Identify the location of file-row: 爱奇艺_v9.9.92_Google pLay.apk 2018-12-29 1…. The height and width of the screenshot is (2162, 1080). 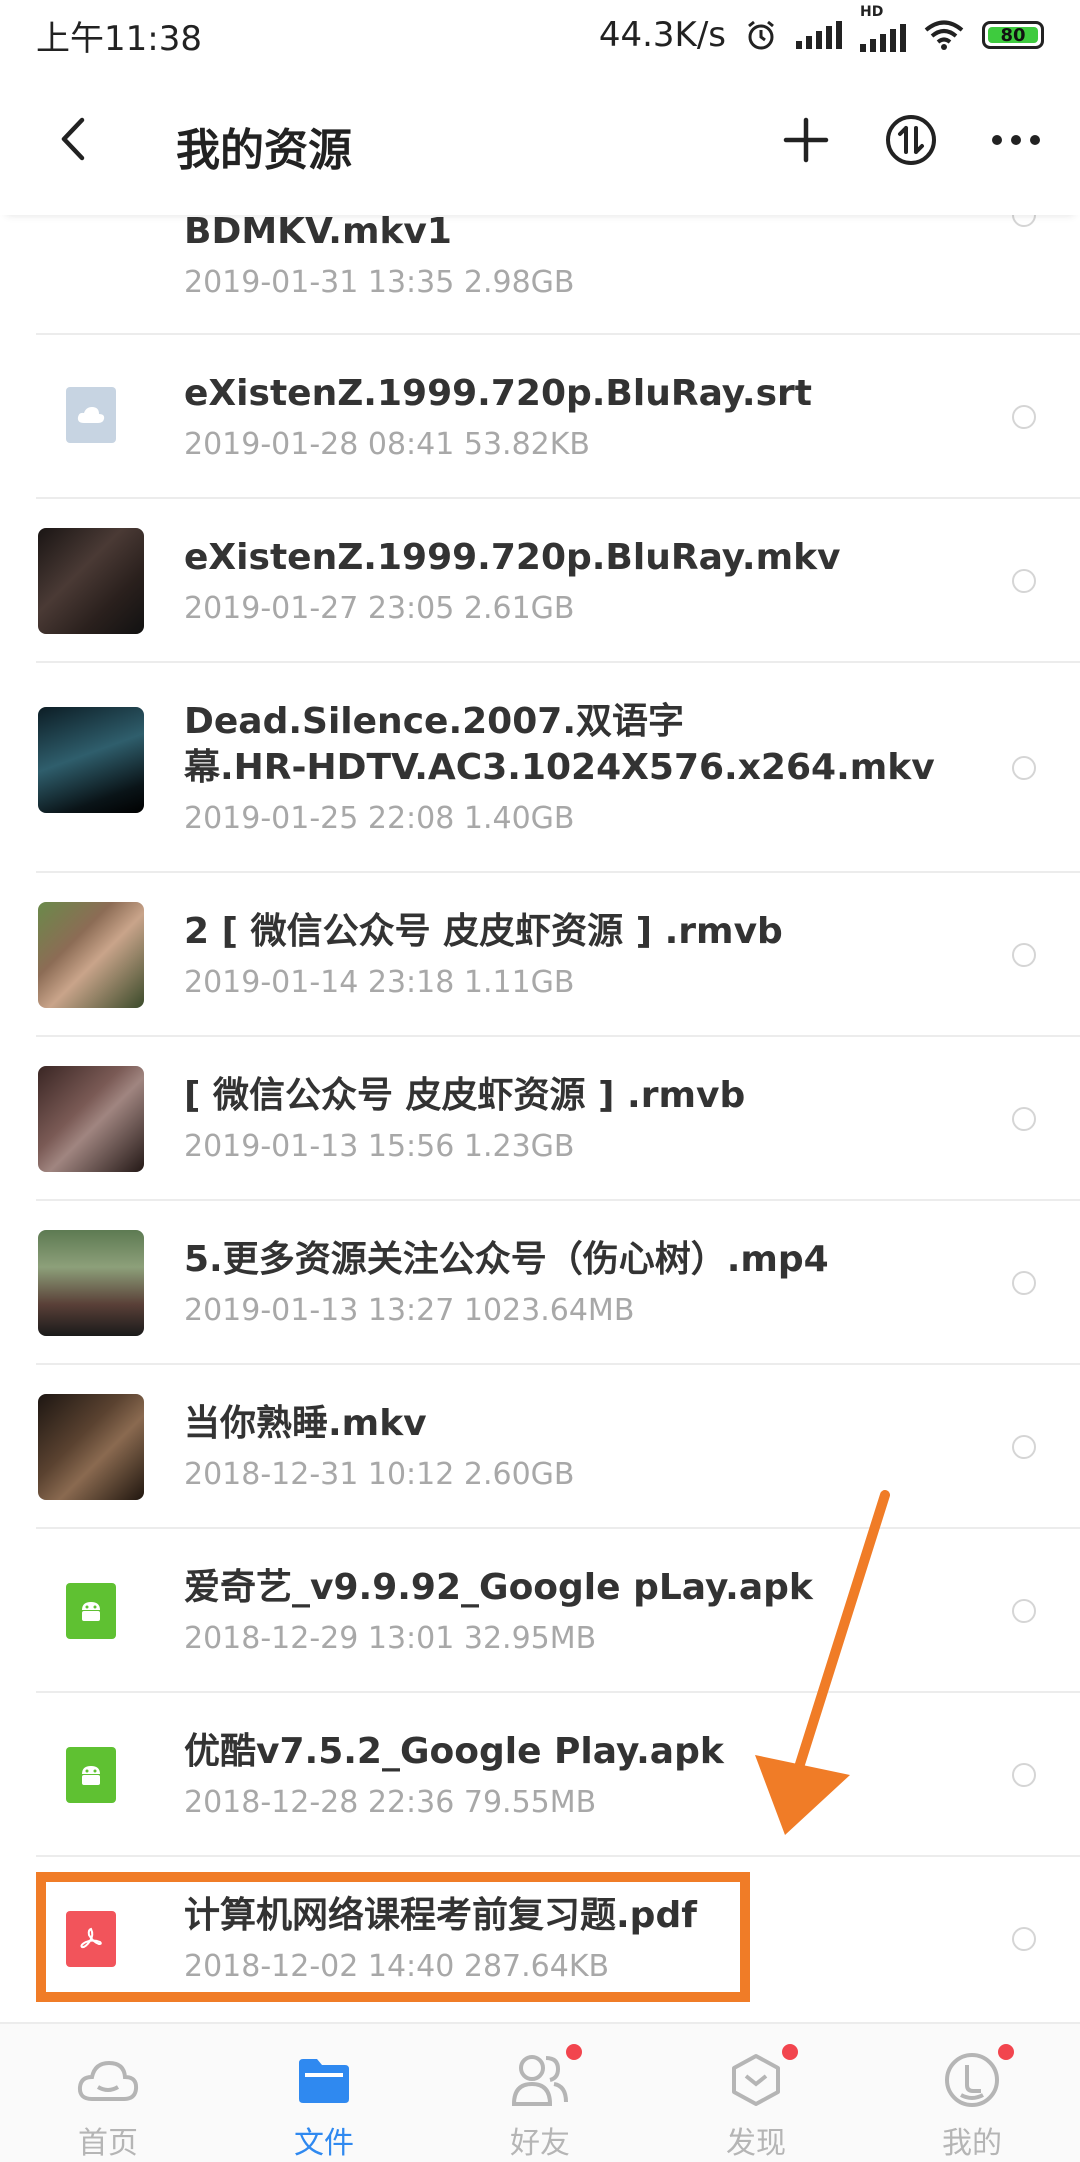
(558, 1611).